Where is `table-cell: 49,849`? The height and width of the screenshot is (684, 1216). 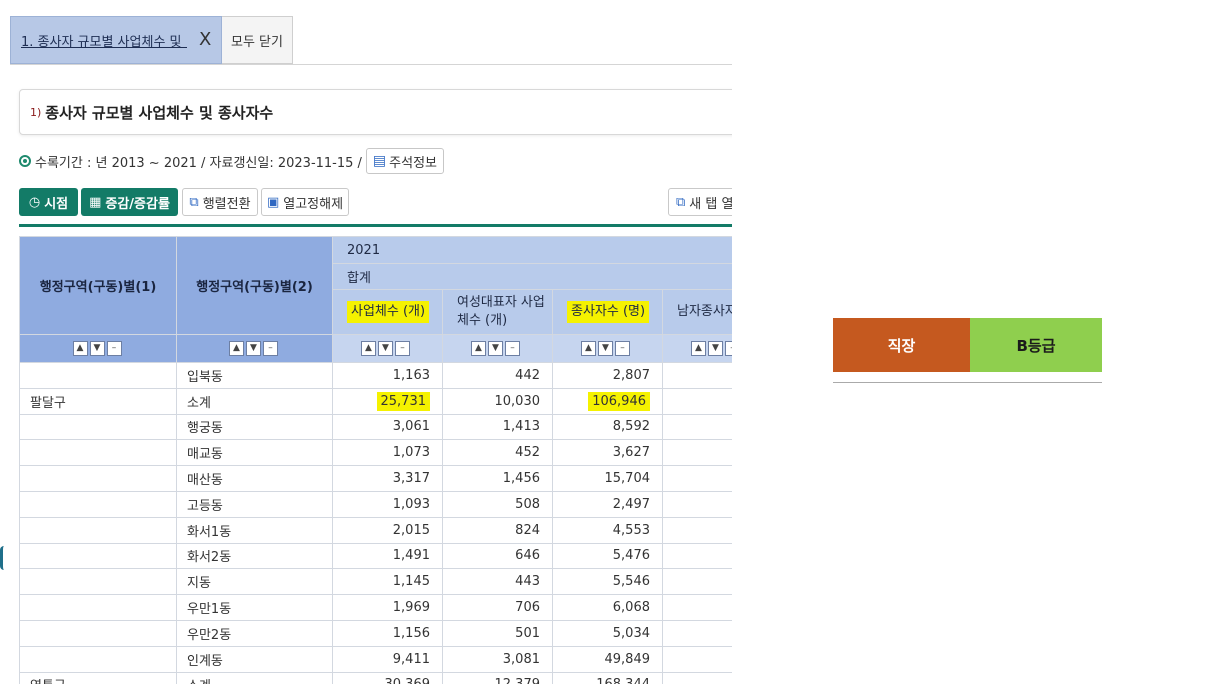 table-cell: 49,849 is located at coordinates (607, 659).